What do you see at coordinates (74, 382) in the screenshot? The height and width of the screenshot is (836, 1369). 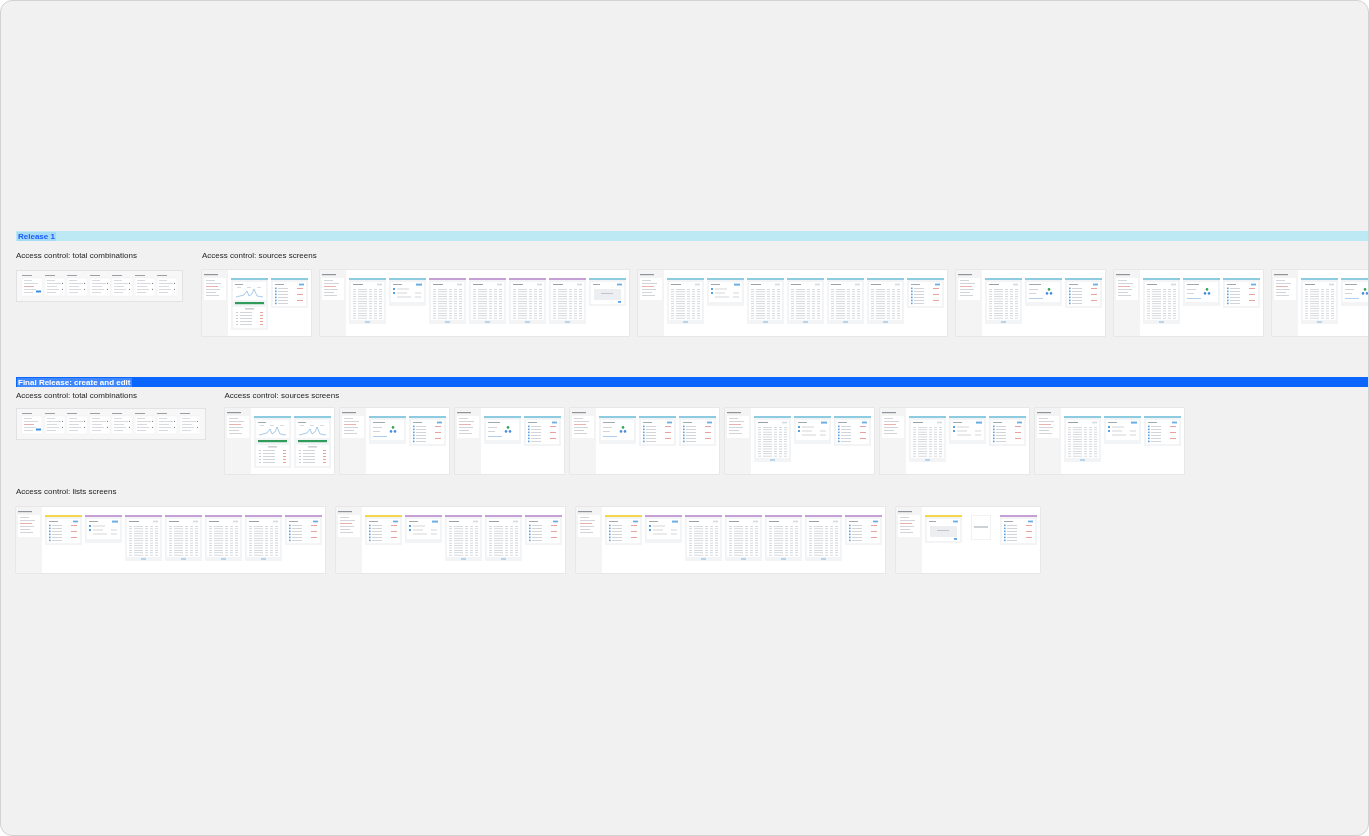 I see `section-title: Final Release: create and edit` at bounding box center [74, 382].